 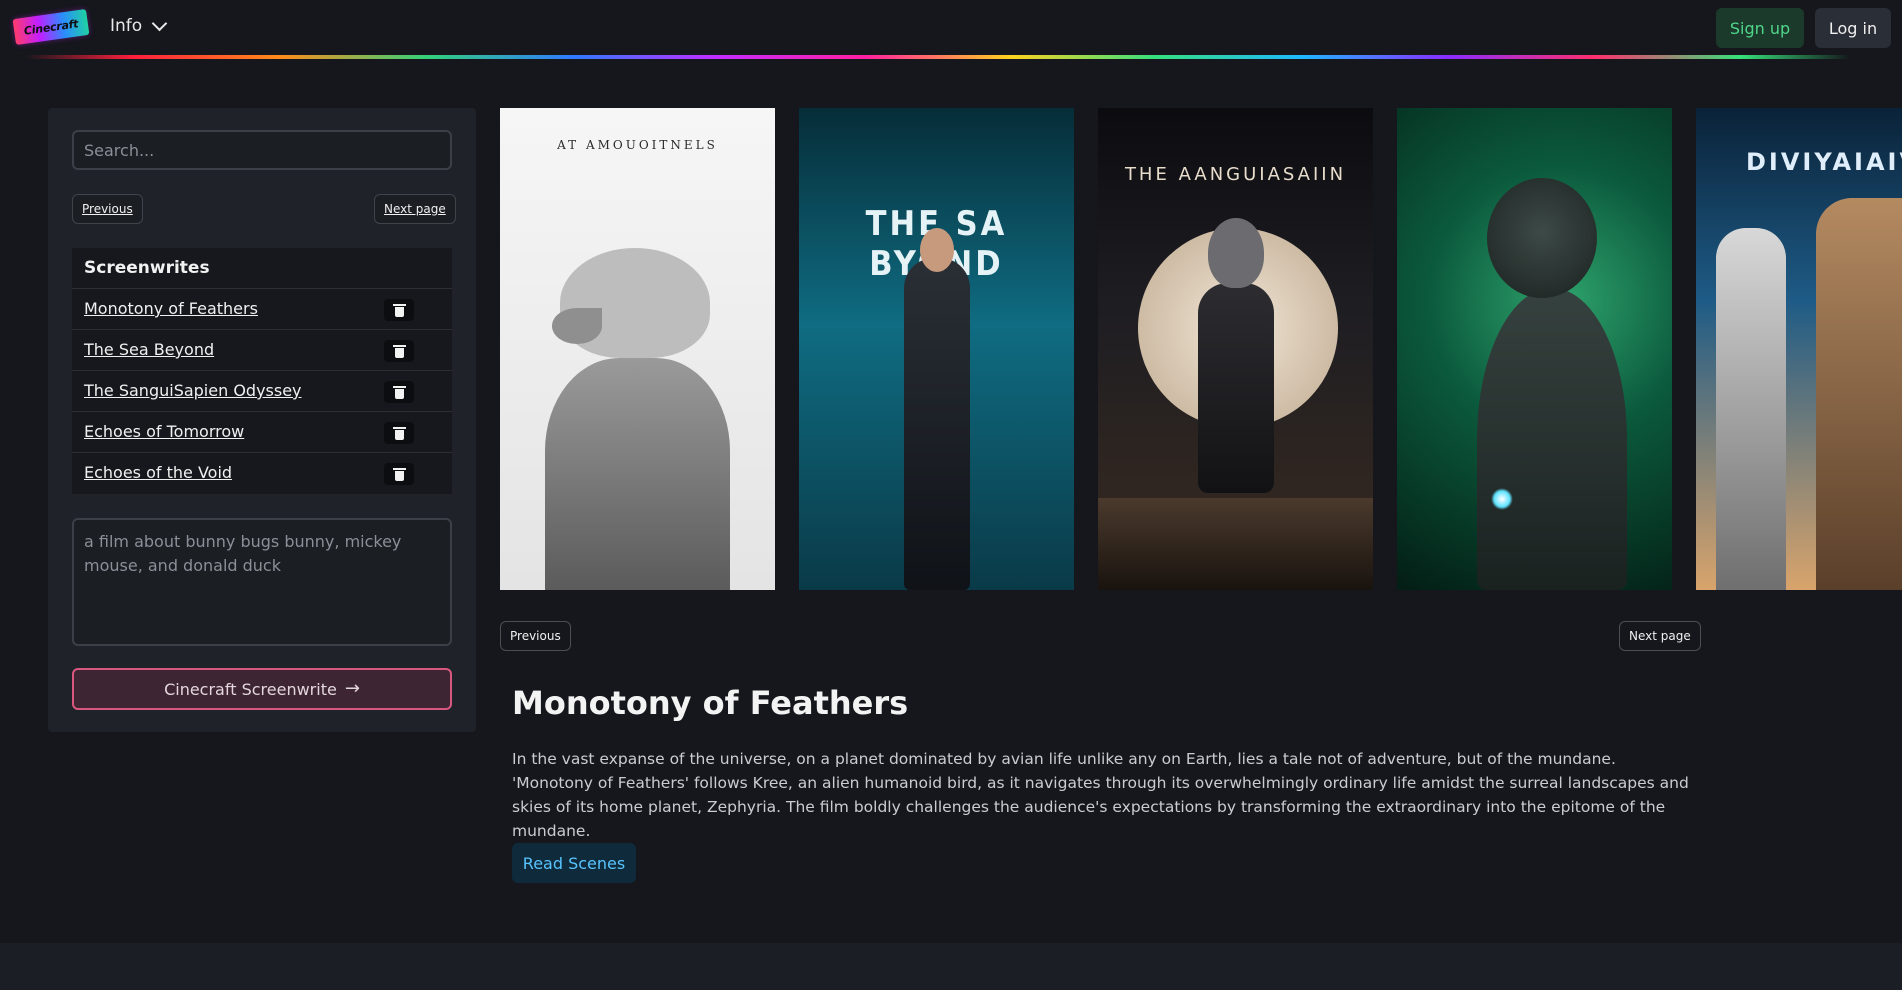 What do you see at coordinates (149, 349) in the screenshot?
I see `screenwrite-link: The Sea Beyond` at bounding box center [149, 349].